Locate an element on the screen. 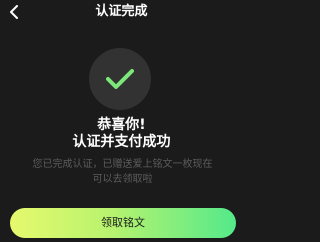  checkmark-icon is located at coordinates (120, 79).